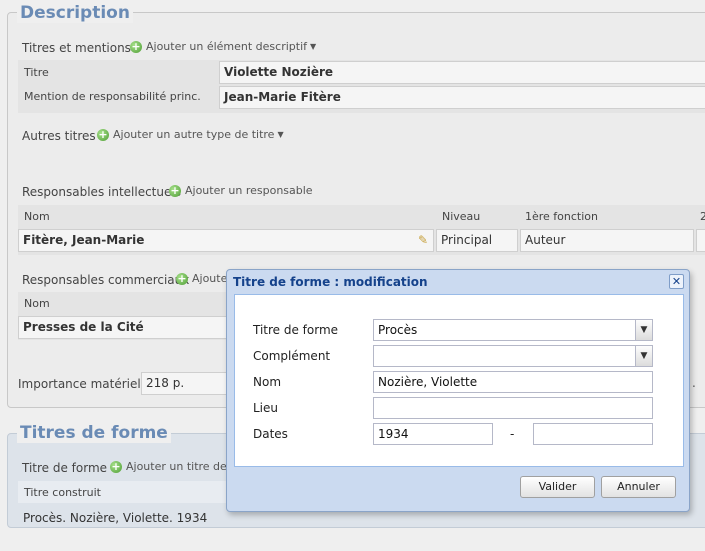 Image resolution: width=705 pixels, height=551 pixels. Describe the element at coordinates (59, 136) in the screenshot. I see `autres-titres-label: Autres titres` at that location.